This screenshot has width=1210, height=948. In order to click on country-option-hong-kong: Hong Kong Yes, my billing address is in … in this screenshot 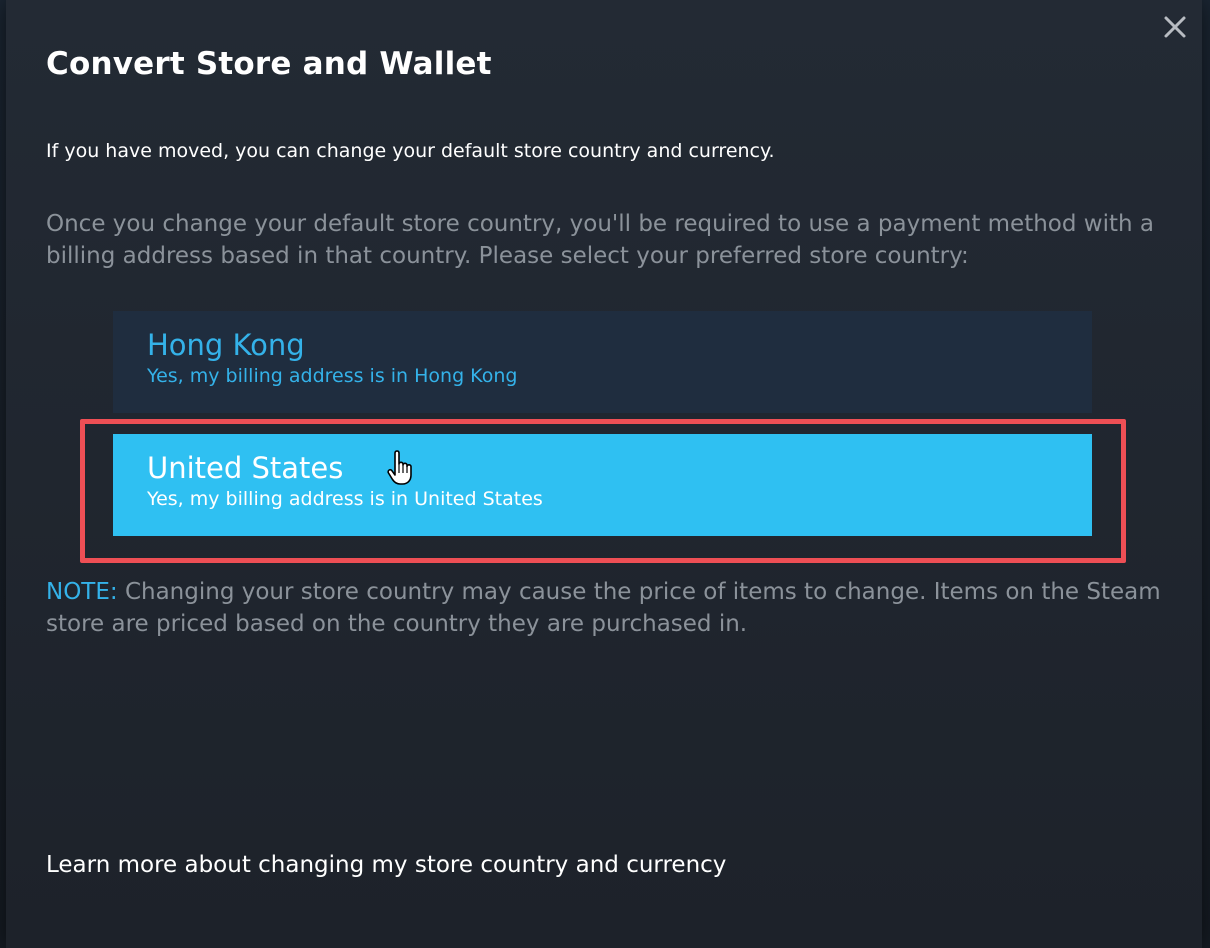, I will do `click(602, 362)`.